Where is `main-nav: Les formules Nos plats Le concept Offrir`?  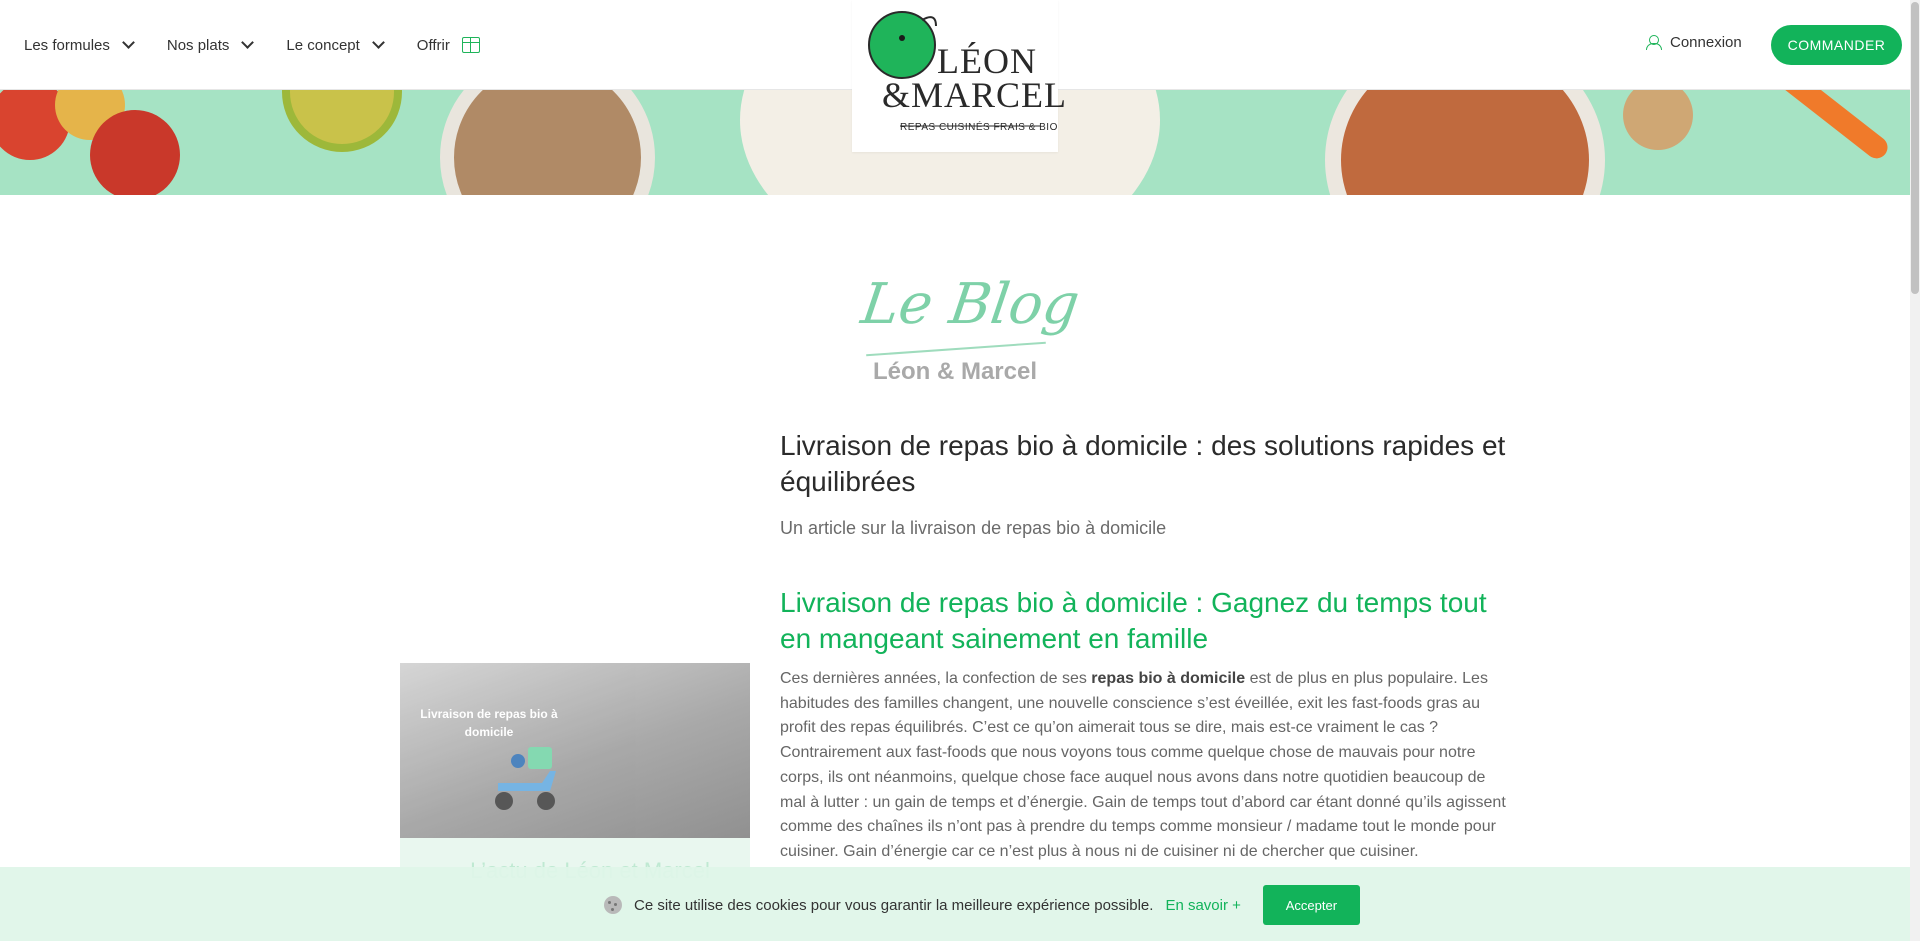
main-nav: Les formules Nos plats Le concept Offrir is located at coordinates (252, 45).